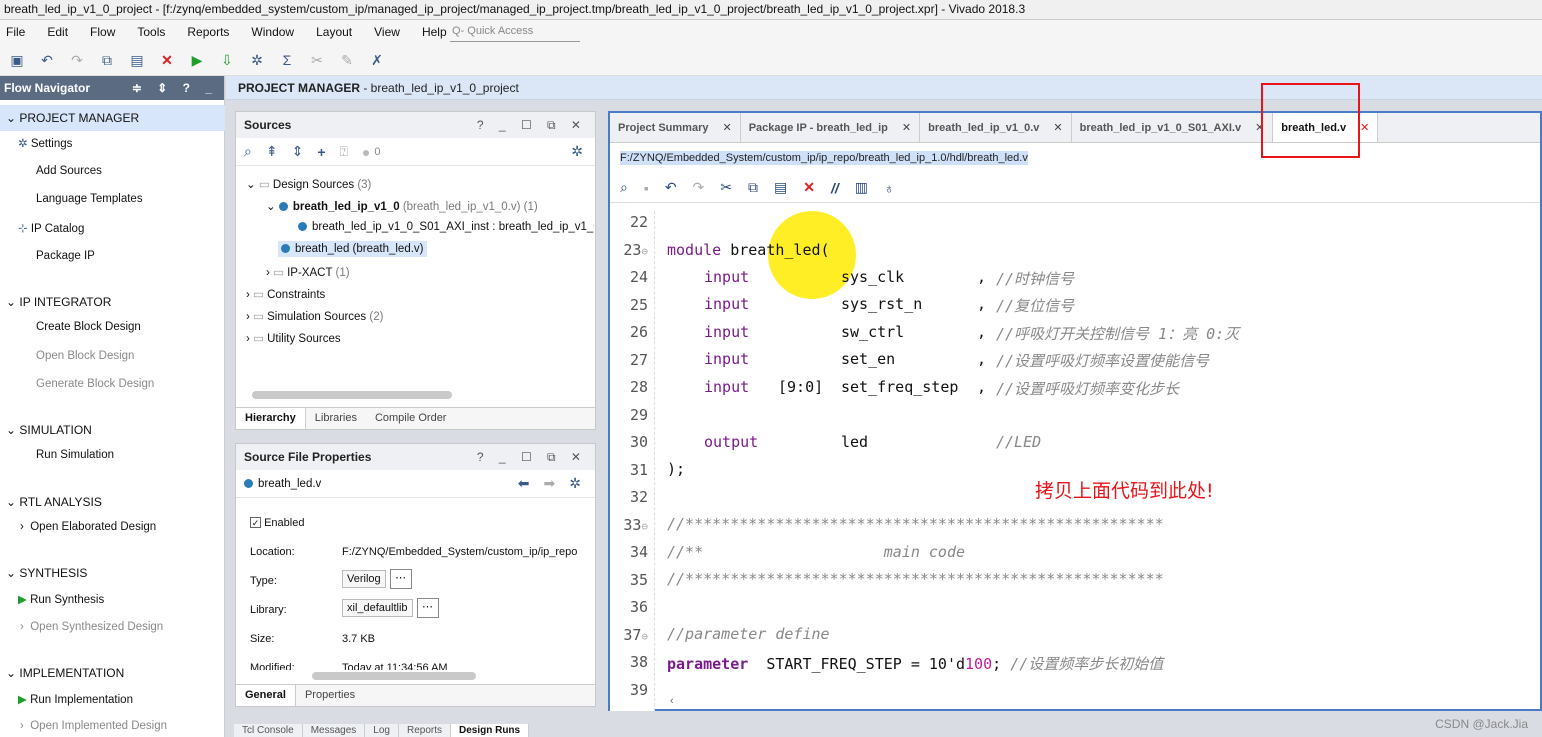 Image resolution: width=1542 pixels, height=737 pixels. What do you see at coordinates (490, 730) in the screenshot?
I see `tab-design-runs: Design Runs` at bounding box center [490, 730].